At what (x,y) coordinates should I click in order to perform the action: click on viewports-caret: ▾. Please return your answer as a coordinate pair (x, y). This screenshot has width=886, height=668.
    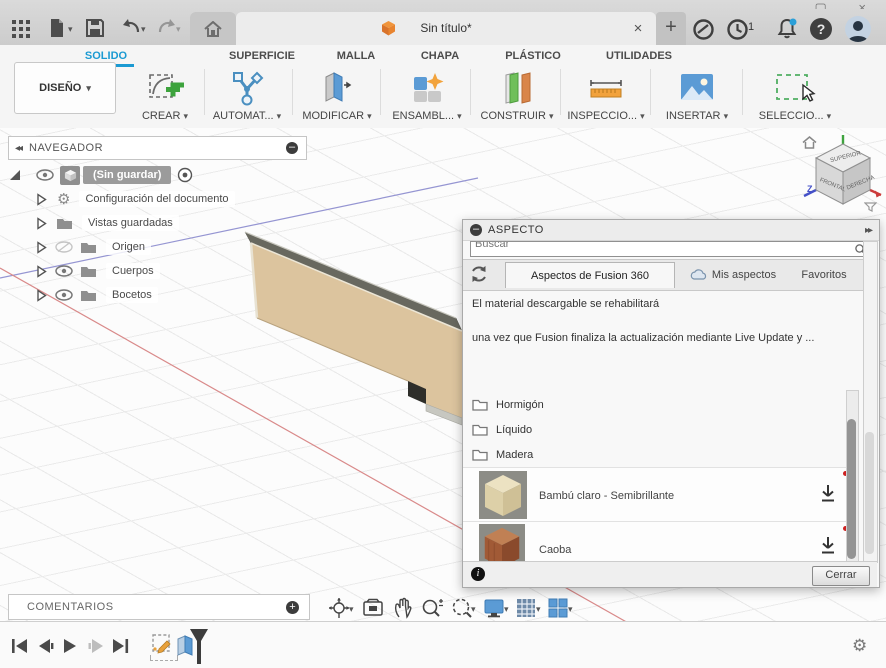
    Looking at the image, I should click on (570, 609).